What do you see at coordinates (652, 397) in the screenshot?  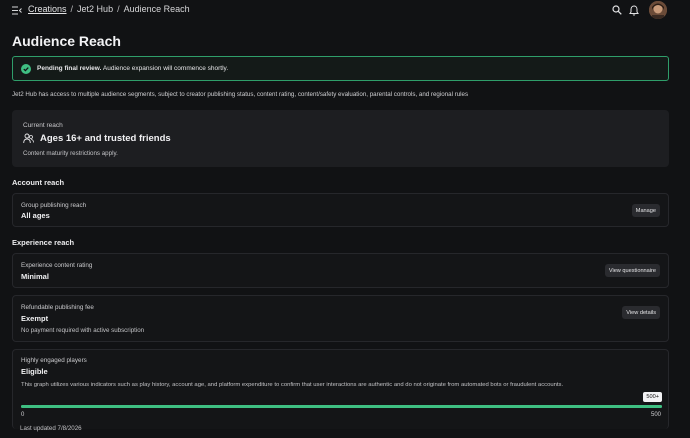 I see `progress-max-badge: 500+` at bounding box center [652, 397].